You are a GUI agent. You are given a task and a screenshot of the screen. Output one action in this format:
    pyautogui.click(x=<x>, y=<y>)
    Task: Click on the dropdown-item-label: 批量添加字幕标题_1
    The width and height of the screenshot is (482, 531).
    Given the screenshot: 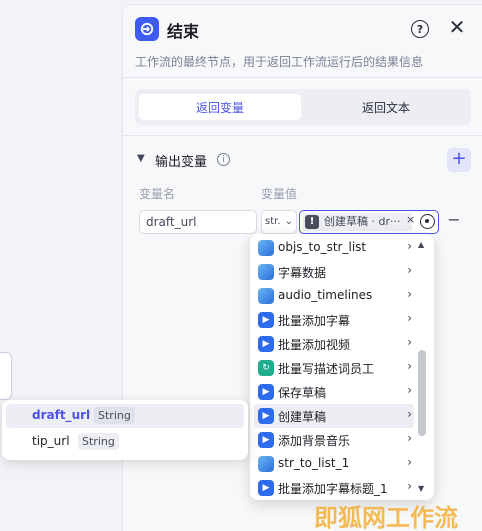 What is the action you would take?
    pyautogui.click(x=333, y=489)
    